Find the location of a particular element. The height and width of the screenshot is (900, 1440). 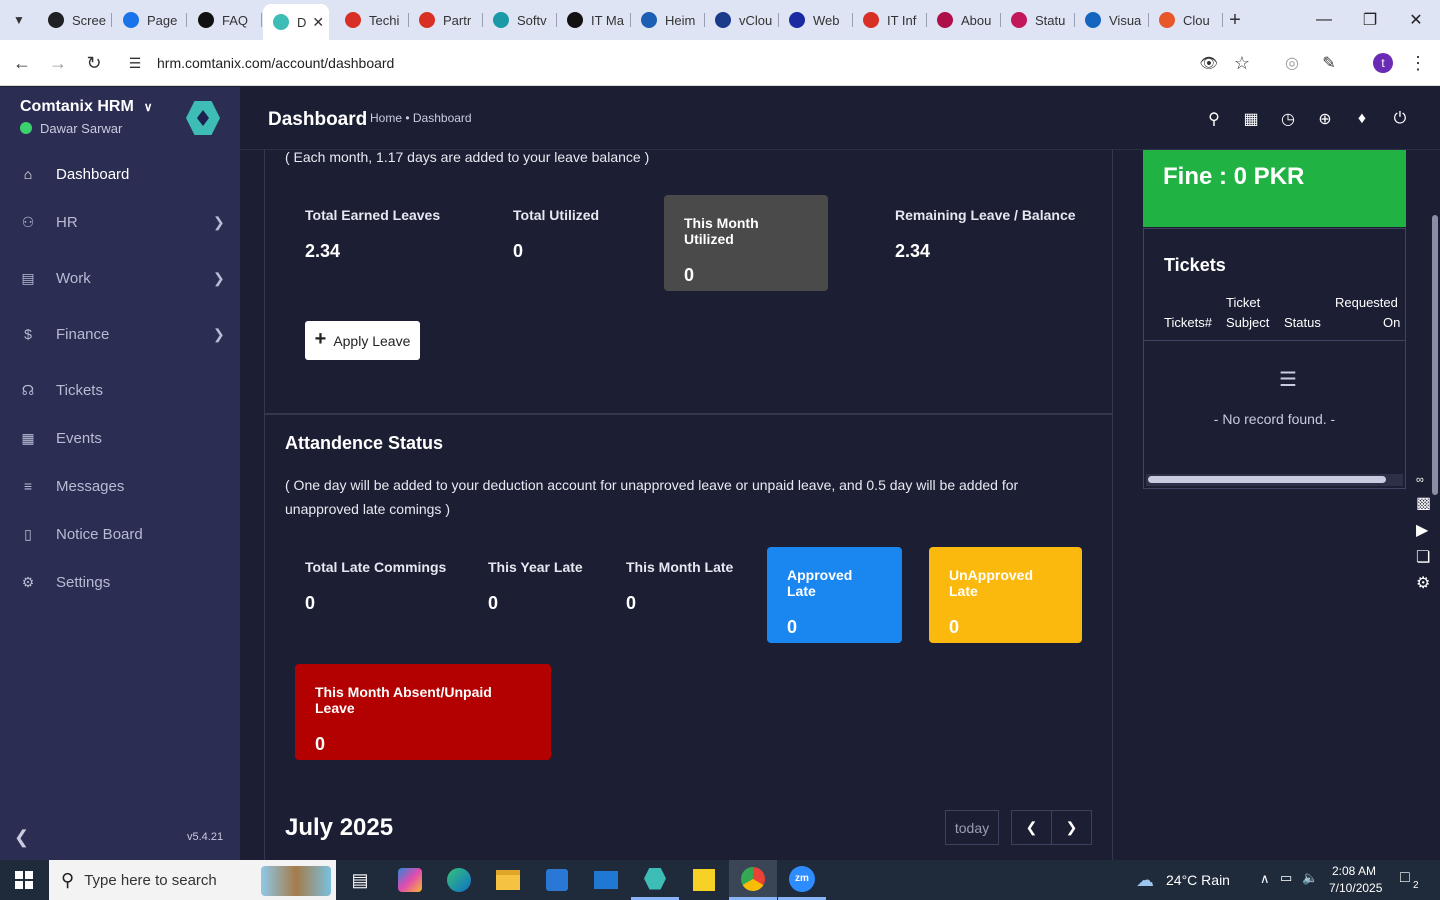

tickets-horizontal-scrollbar is located at coordinates (1274, 480).